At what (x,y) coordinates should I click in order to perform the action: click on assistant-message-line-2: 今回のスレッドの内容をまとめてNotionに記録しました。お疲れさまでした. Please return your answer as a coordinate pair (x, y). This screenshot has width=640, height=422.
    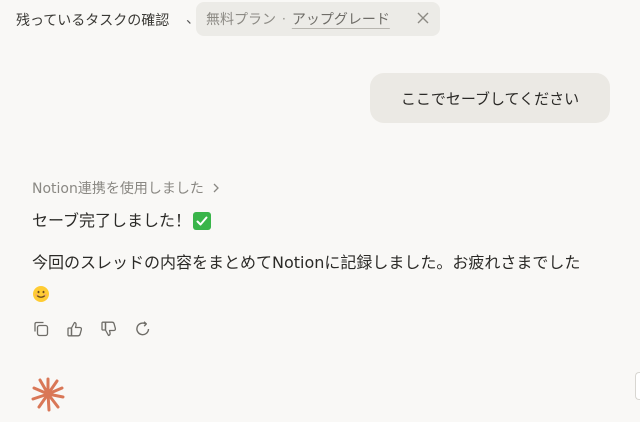
    Looking at the image, I should click on (312, 279).